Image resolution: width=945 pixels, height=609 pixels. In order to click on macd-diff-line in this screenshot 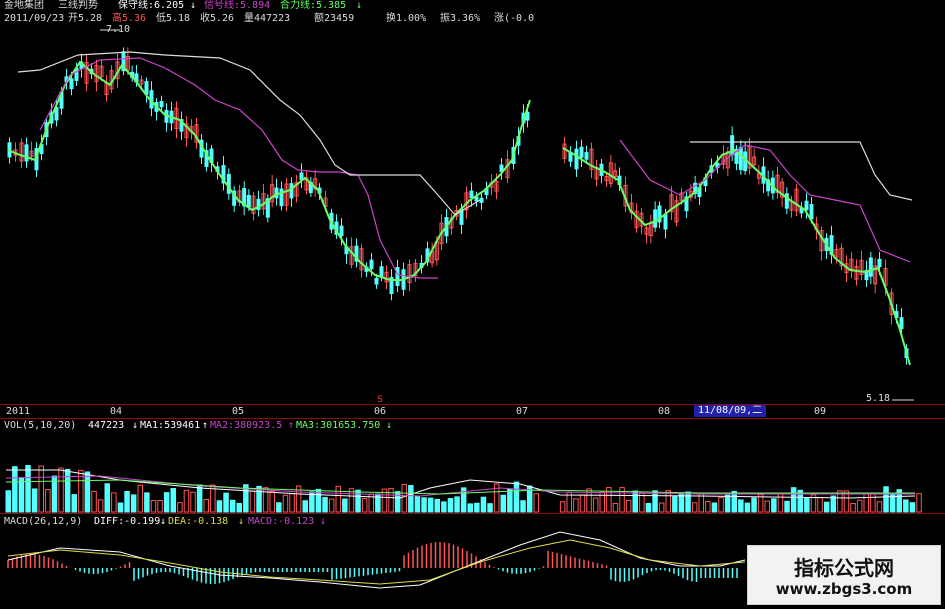, I will do `click(376, 560)`.